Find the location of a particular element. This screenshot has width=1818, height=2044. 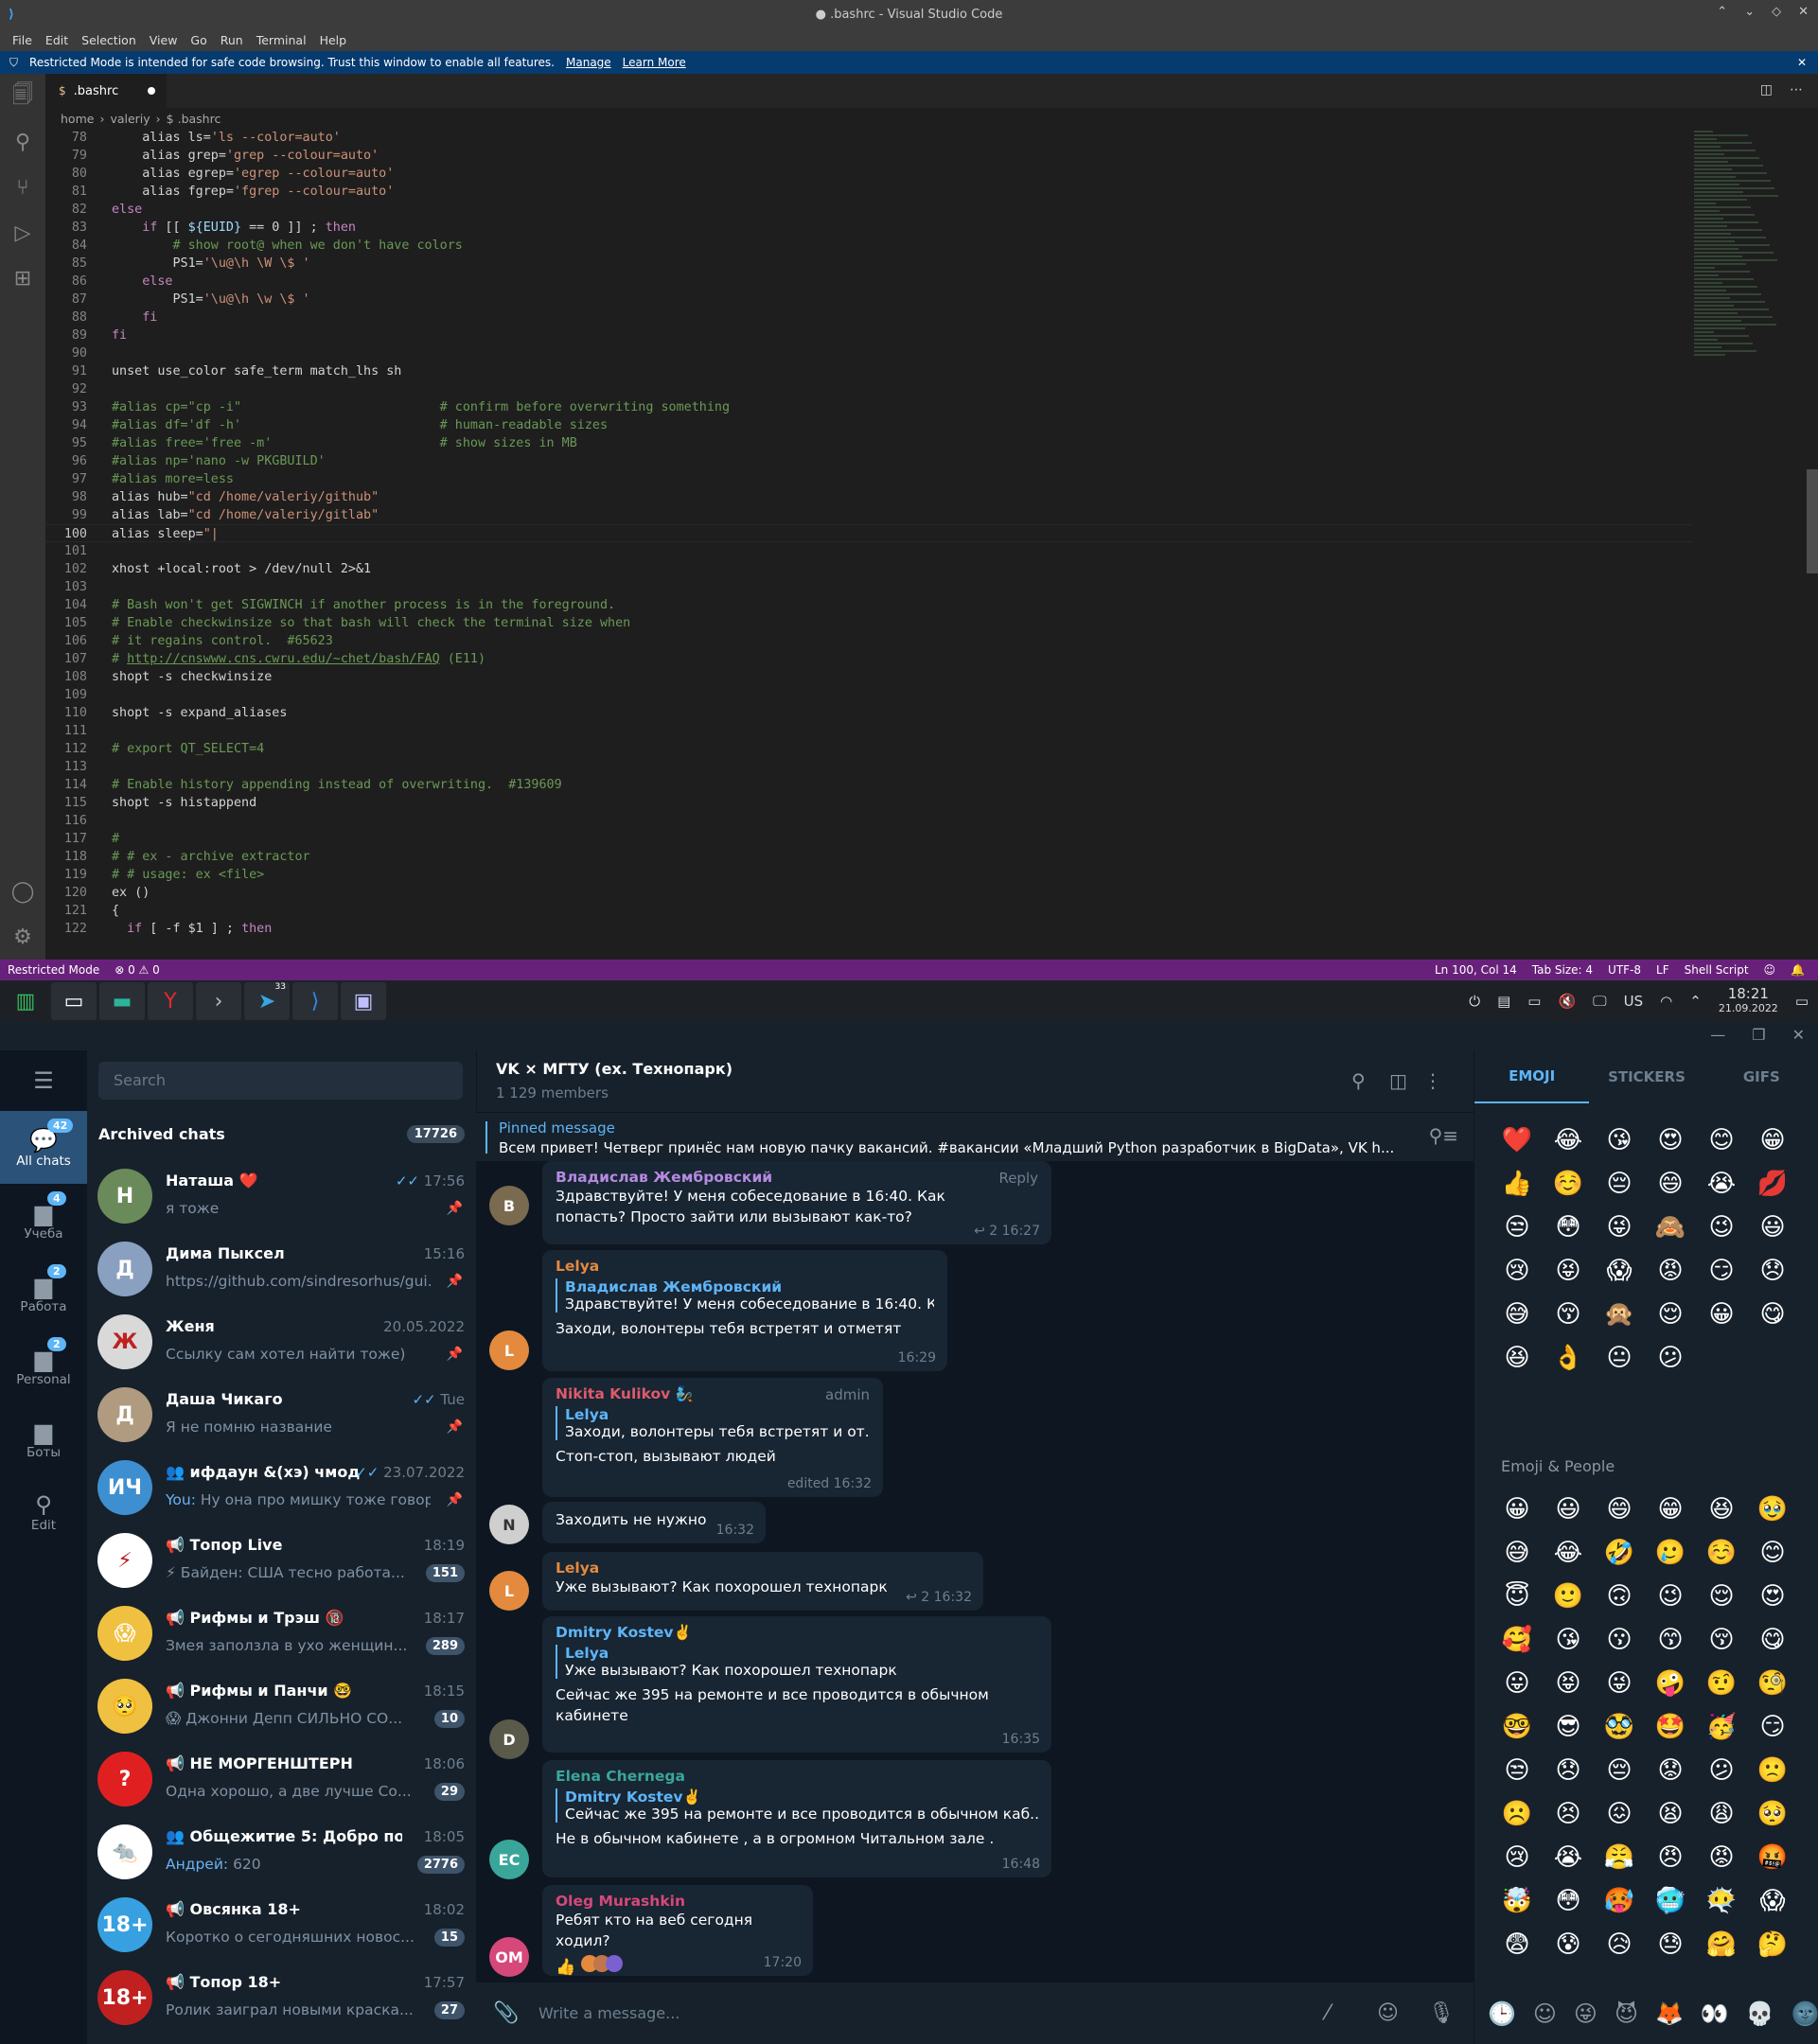

sender-name: Владислав Жембровский is located at coordinates (797, 1177).